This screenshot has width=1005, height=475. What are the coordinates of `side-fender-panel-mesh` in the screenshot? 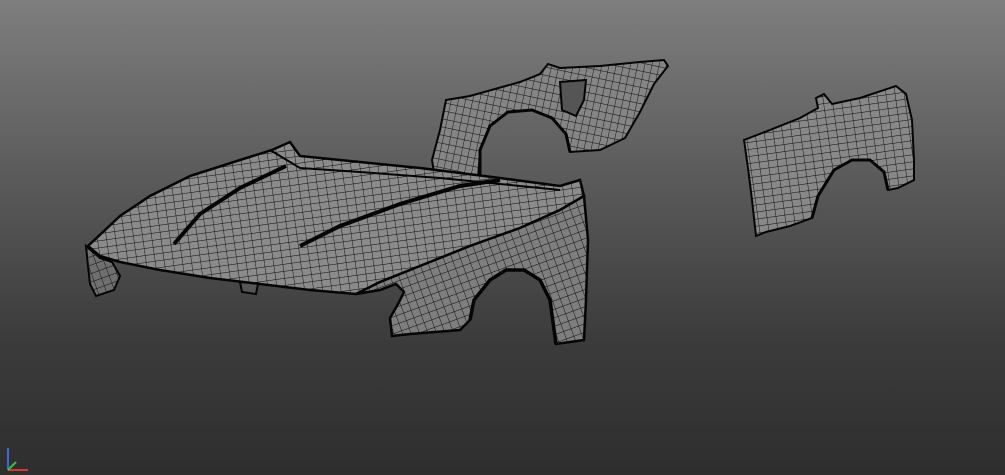 It's located at (828, 161).